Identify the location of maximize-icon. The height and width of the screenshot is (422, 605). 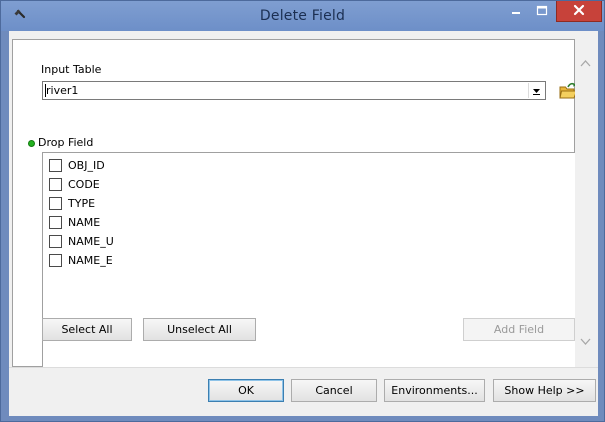
(542, 10).